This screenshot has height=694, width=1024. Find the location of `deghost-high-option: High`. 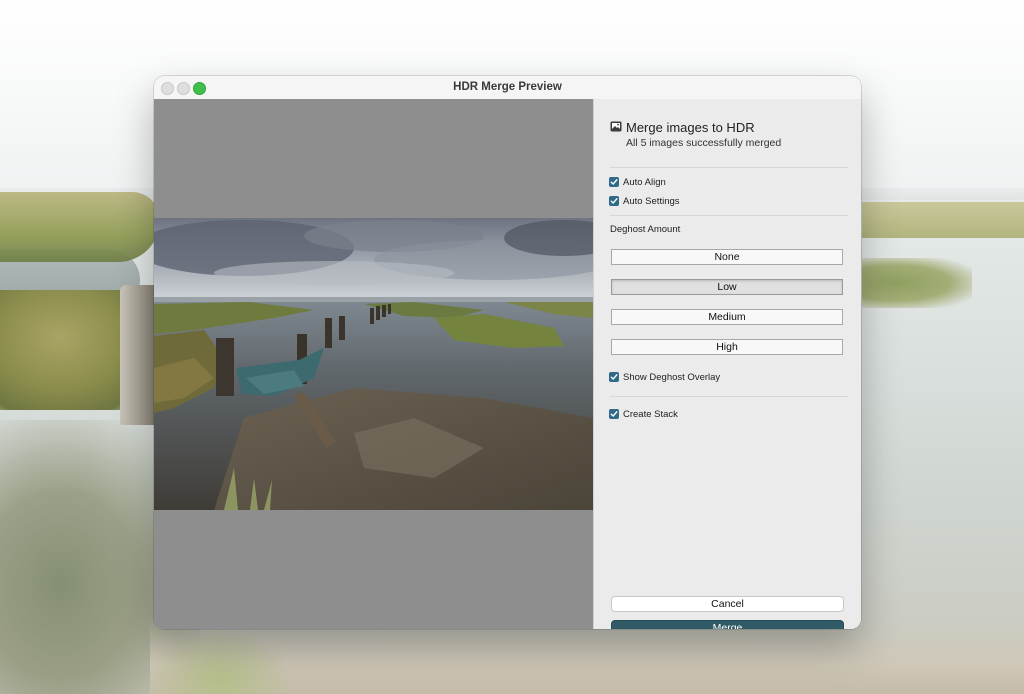

deghost-high-option: High is located at coordinates (727, 347).